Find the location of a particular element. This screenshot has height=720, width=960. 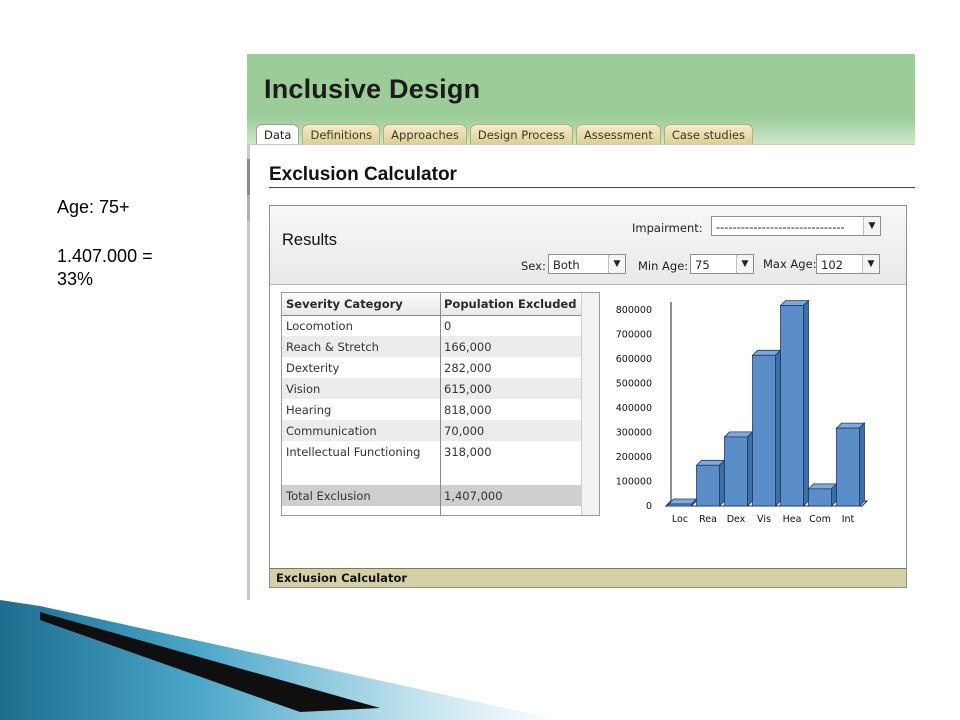

category-cell: Communication is located at coordinates (331, 431).